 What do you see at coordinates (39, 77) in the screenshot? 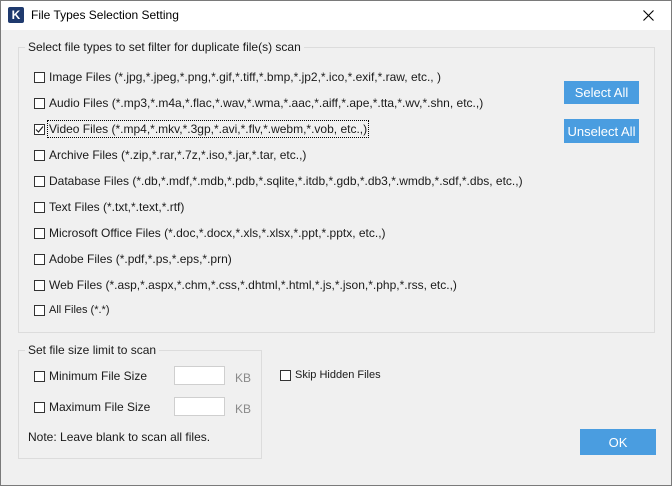
I see `file-type-checkbox-image` at bounding box center [39, 77].